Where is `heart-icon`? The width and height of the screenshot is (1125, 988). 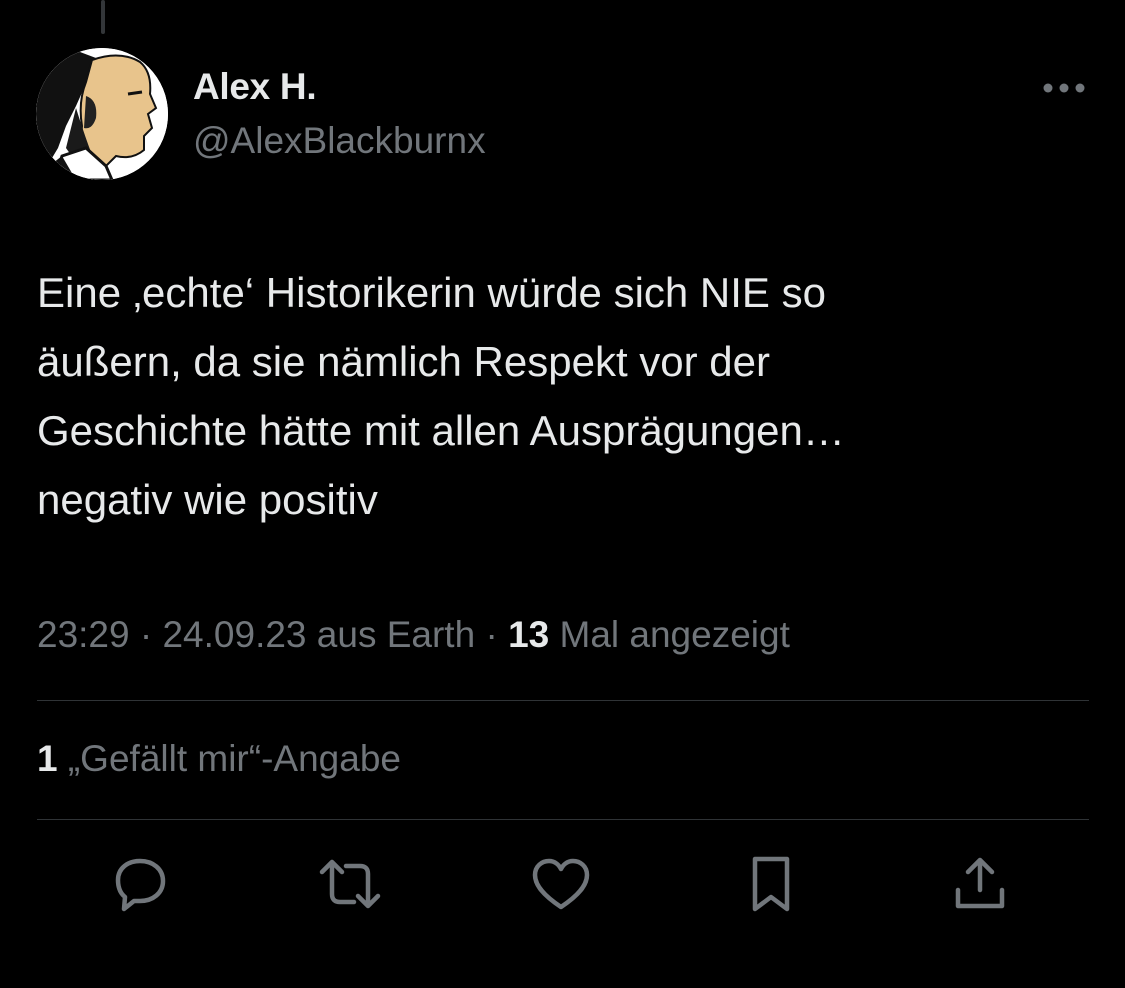 heart-icon is located at coordinates (561, 884).